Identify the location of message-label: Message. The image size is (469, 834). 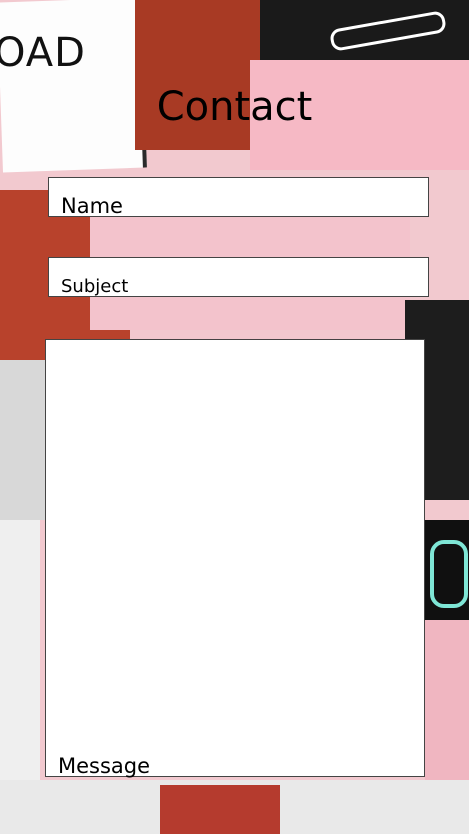
(104, 766).